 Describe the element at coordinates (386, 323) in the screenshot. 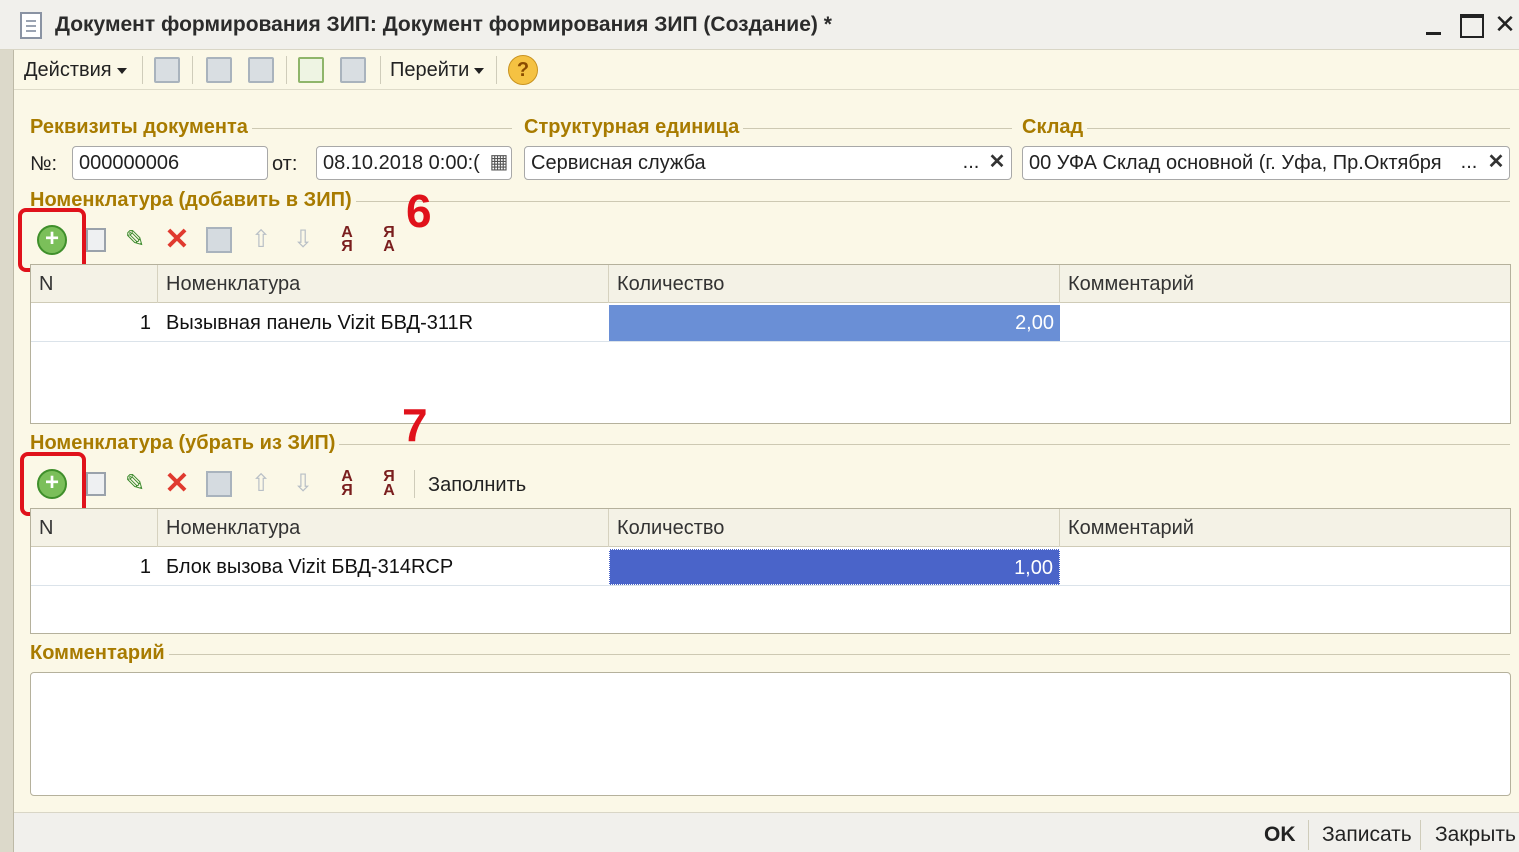

I see `row-item: Вызывная панель Vizit БВД-311R` at that location.